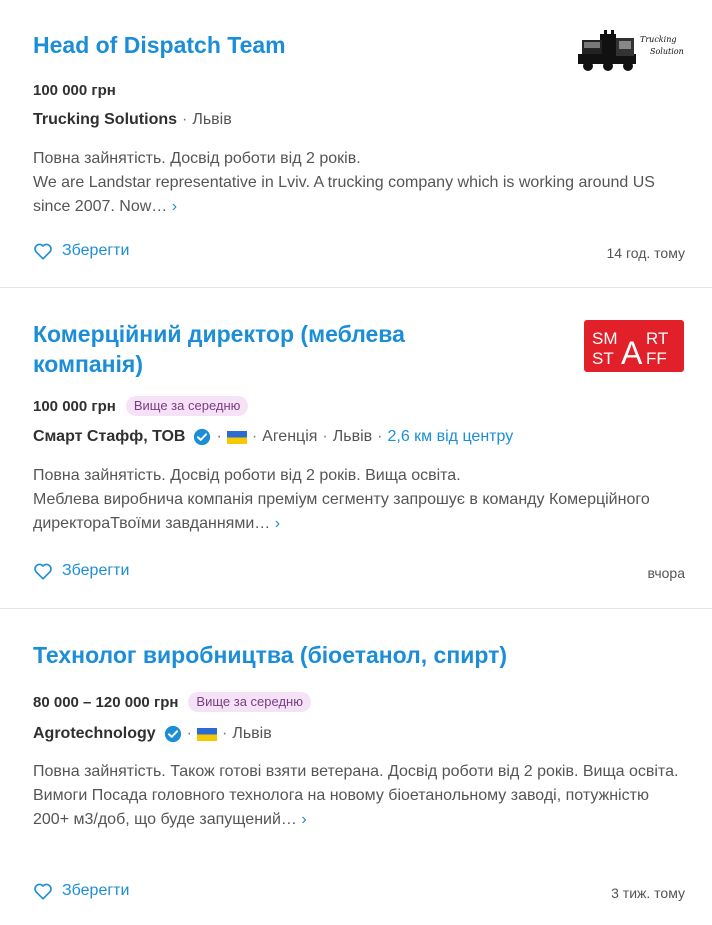 The image size is (712, 925). What do you see at coordinates (109, 437) in the screenshot?
I see `company-name: Смарт Стафф, ТОВ` at bounding box center [109, 437].